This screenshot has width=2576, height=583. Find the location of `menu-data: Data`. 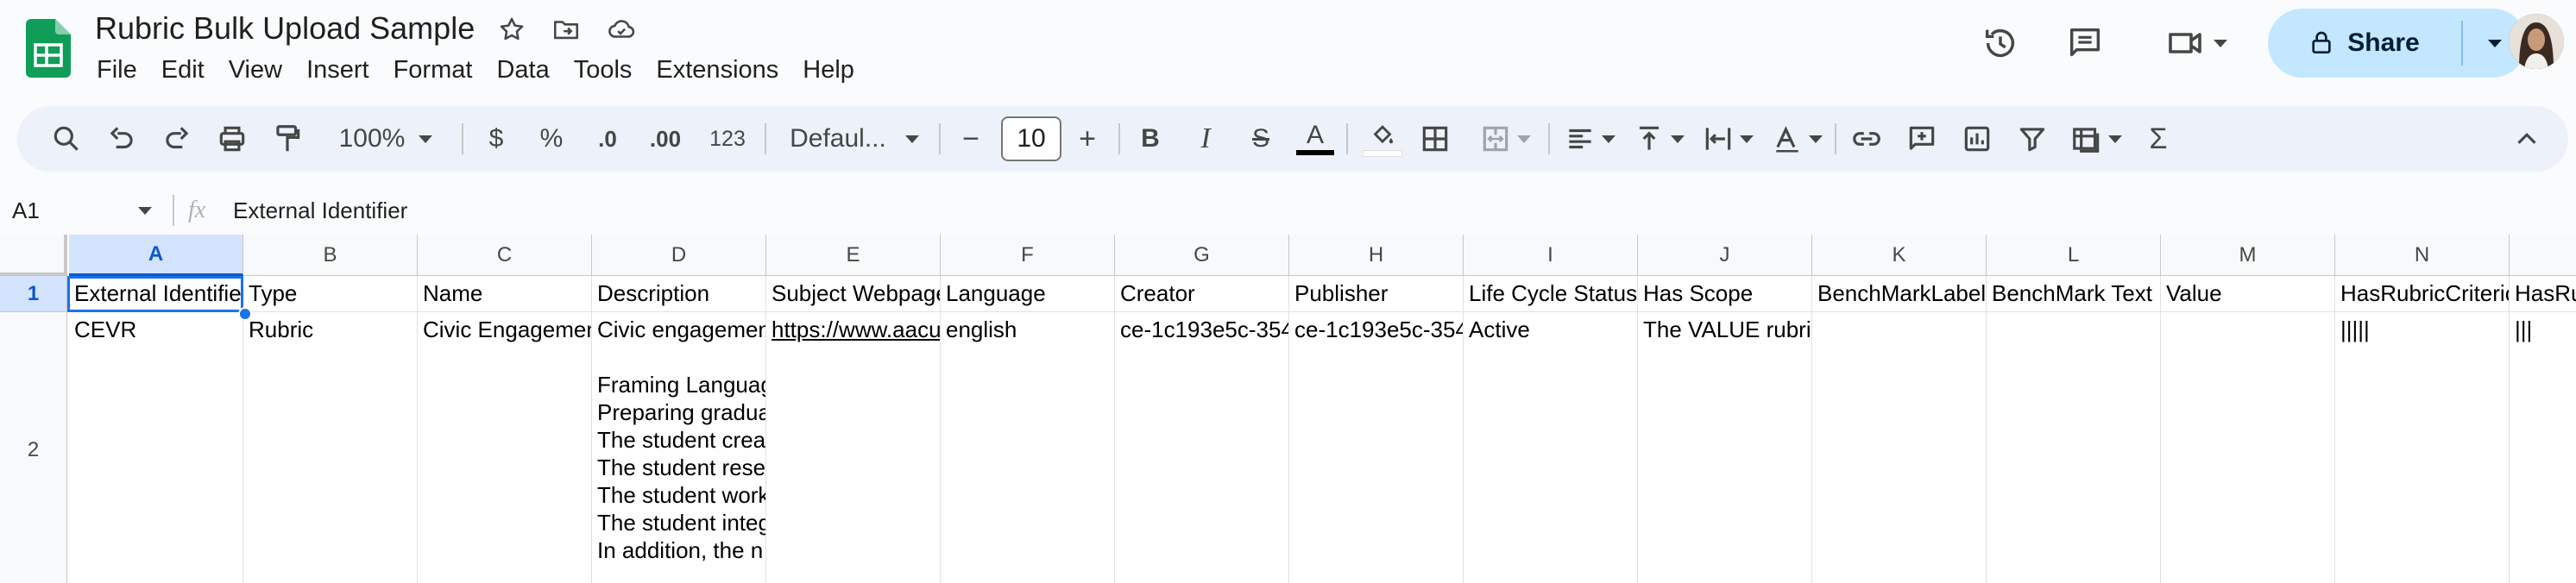

menu-data: Data is located at coordinates (522, 70).